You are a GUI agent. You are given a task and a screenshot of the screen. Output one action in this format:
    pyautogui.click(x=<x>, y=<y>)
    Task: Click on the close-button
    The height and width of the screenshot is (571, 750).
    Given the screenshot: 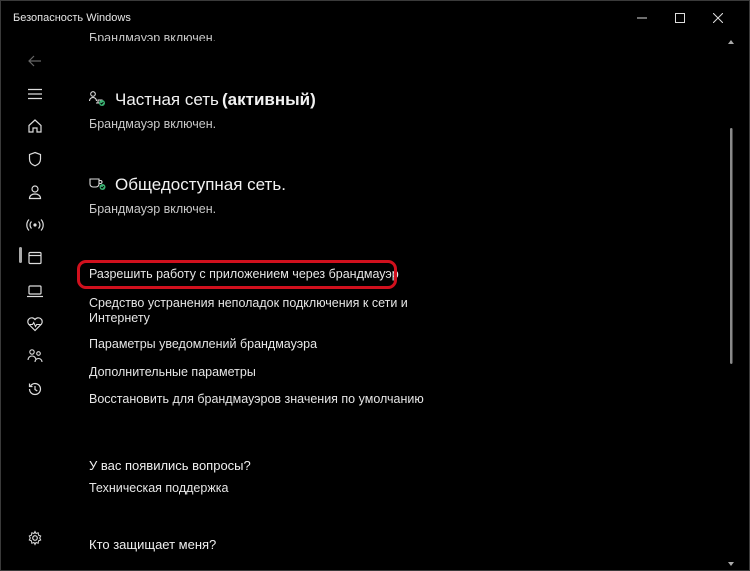 What is the action you would take?
    pyautogui.click(x=718, y=18)
    